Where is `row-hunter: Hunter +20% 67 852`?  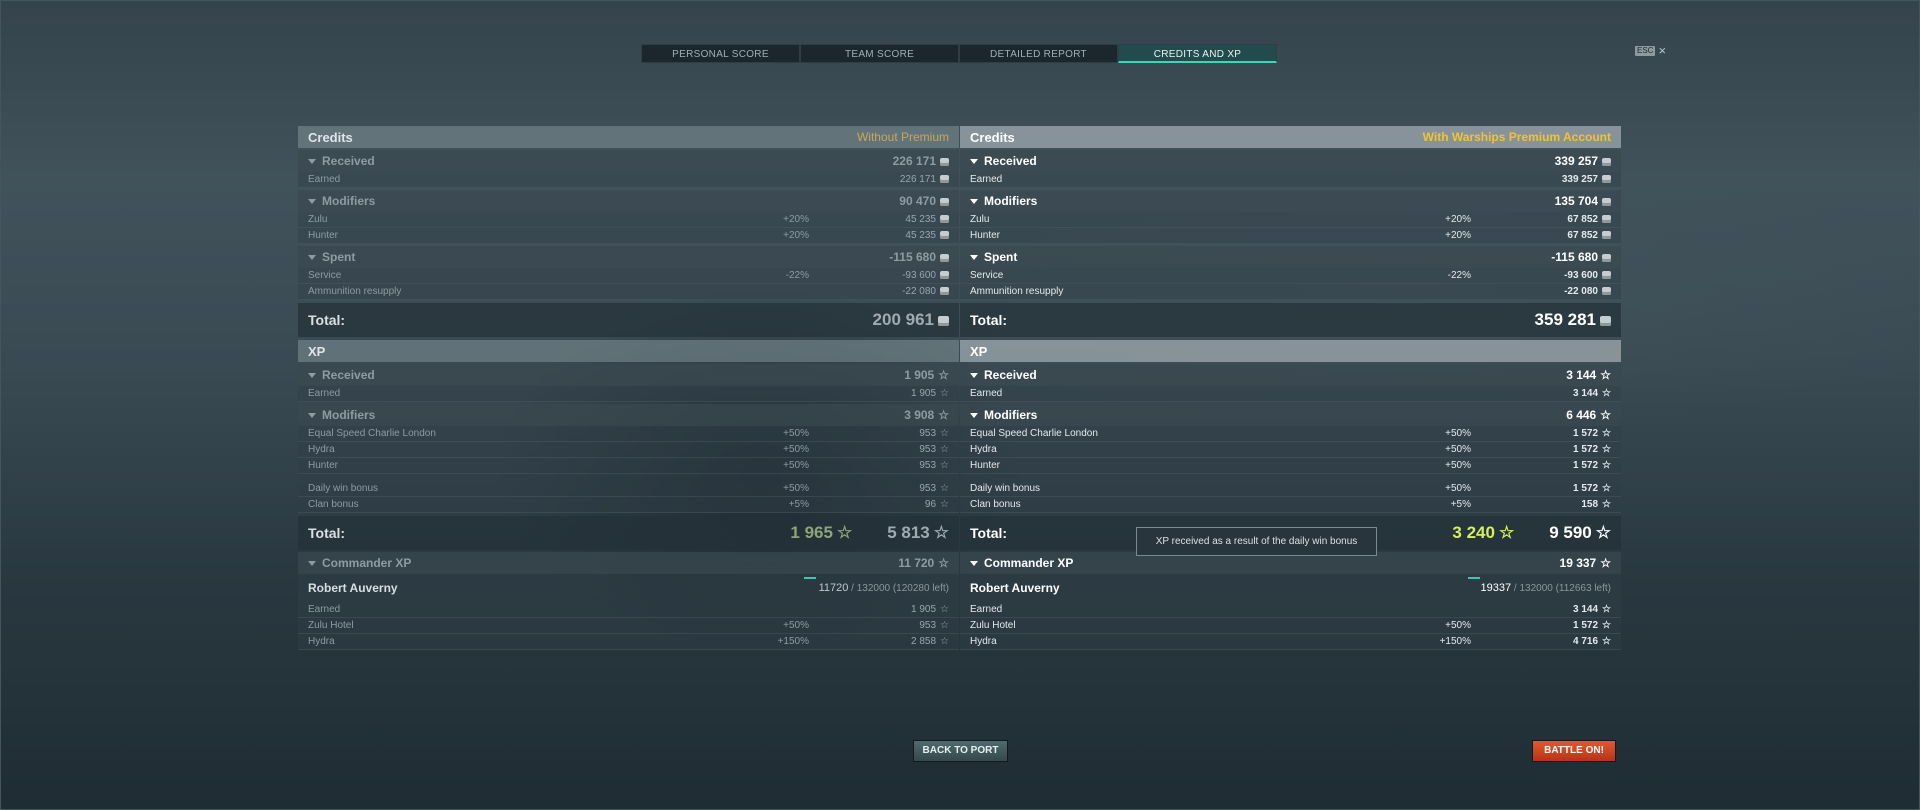
row-hunter: Hunter +20% 67 852 is located at coordinates (1290, 236).